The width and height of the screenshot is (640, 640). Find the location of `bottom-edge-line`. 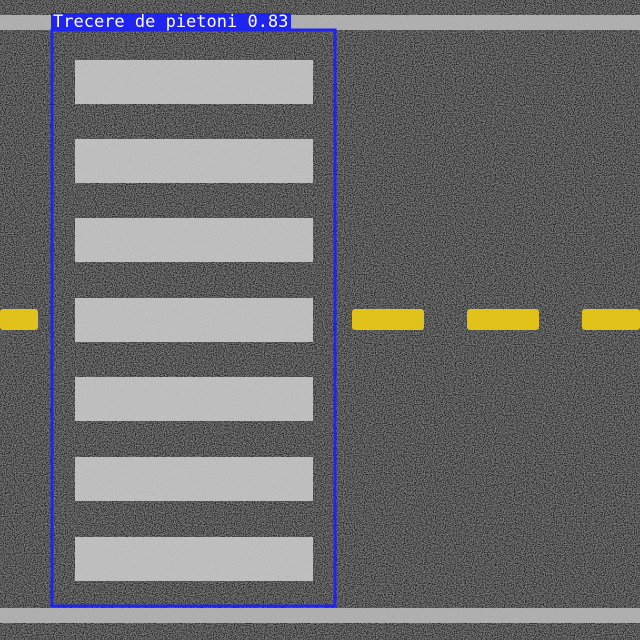

bottom-edge-line is located at coordinates (320, 615).